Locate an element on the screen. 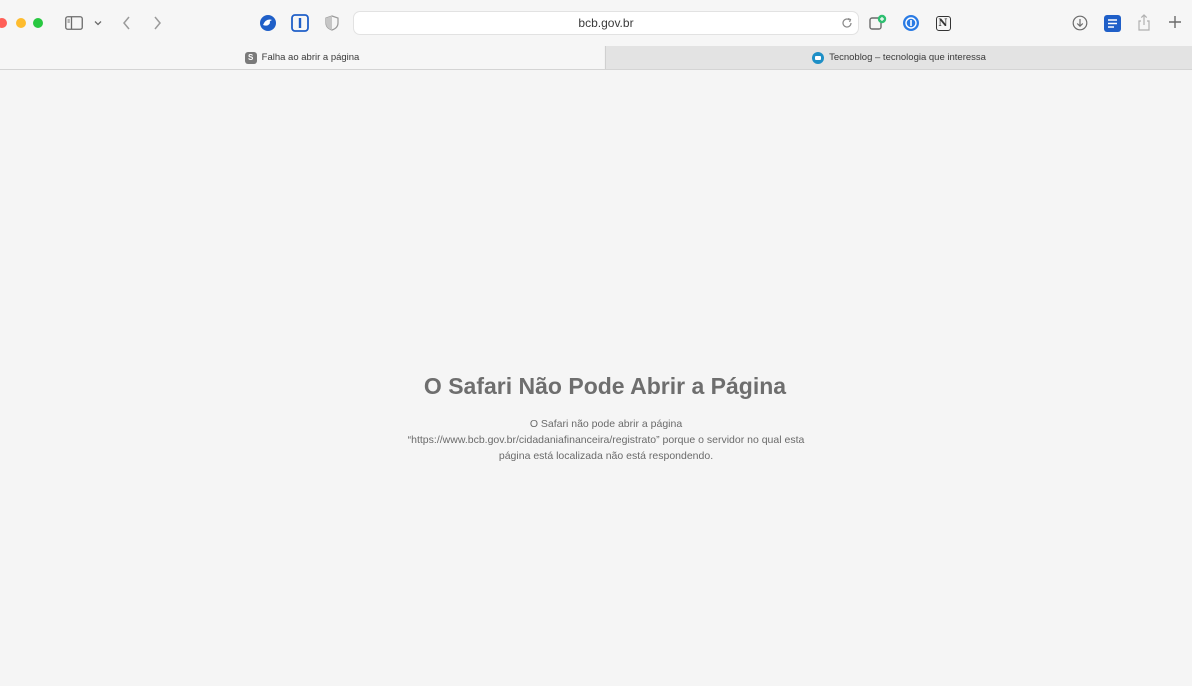 Image resolution: width=1200 pixels, height=686 pixels. minimize-window-button is located at coordinates (21, 23).